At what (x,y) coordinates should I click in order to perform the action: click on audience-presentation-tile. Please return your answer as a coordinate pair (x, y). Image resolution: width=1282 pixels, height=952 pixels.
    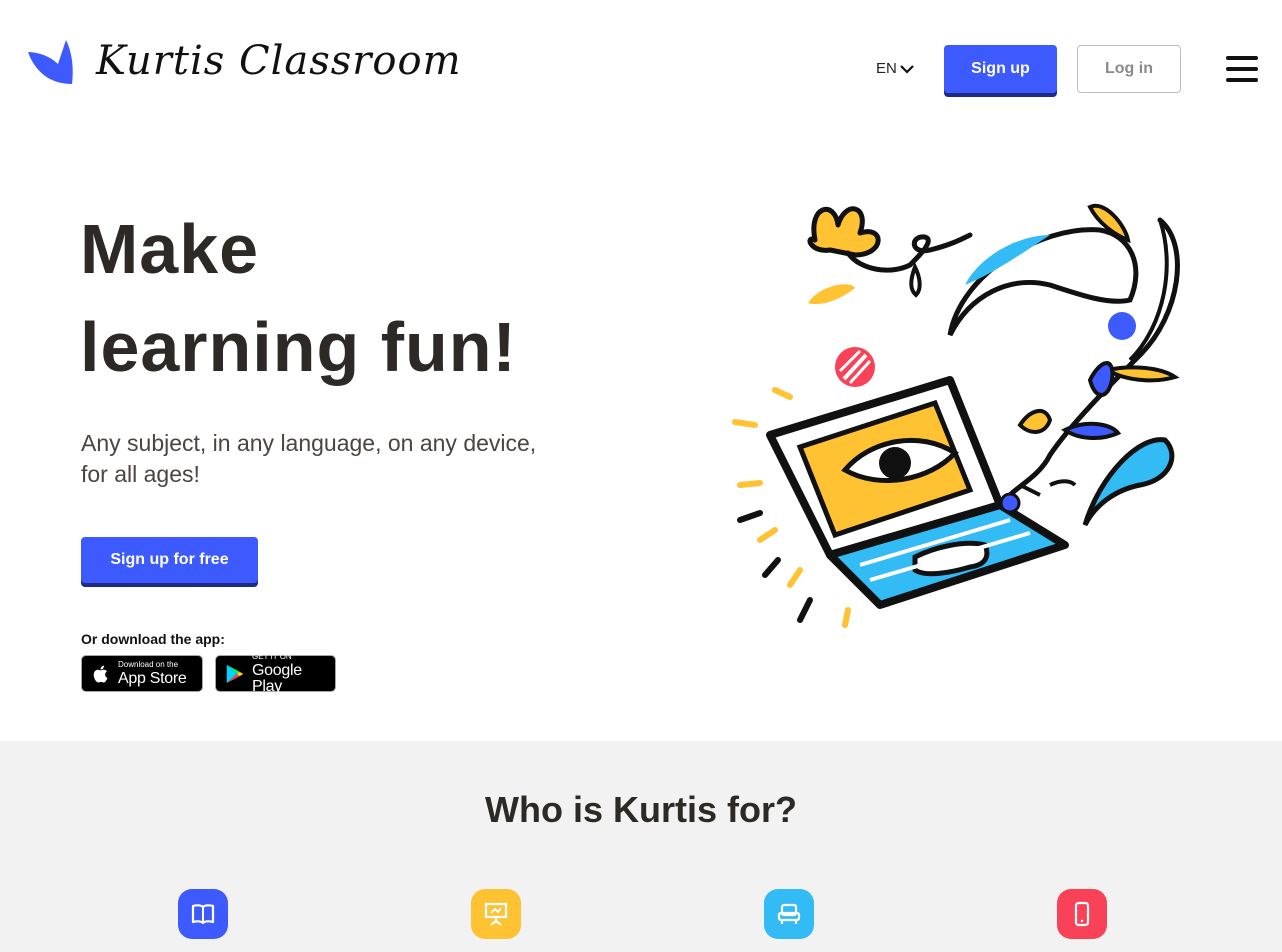
    Looking at the image, I should click on (496, 914).